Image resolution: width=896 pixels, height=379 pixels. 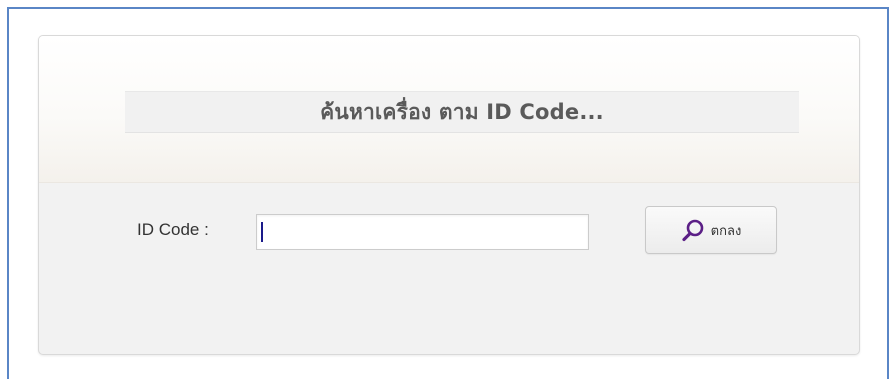 I want to click on id-code-input, so click(x=422, y=232).